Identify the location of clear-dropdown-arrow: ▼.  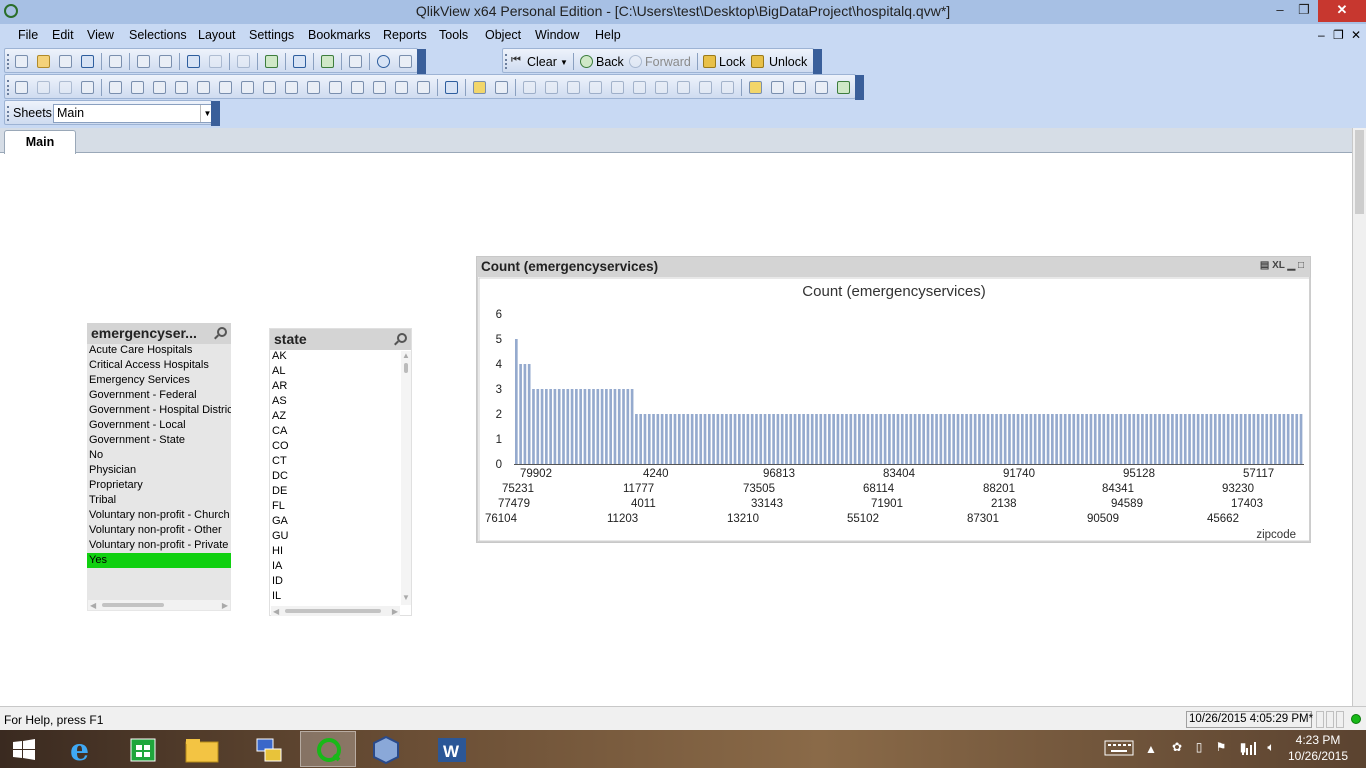
(564, 62).